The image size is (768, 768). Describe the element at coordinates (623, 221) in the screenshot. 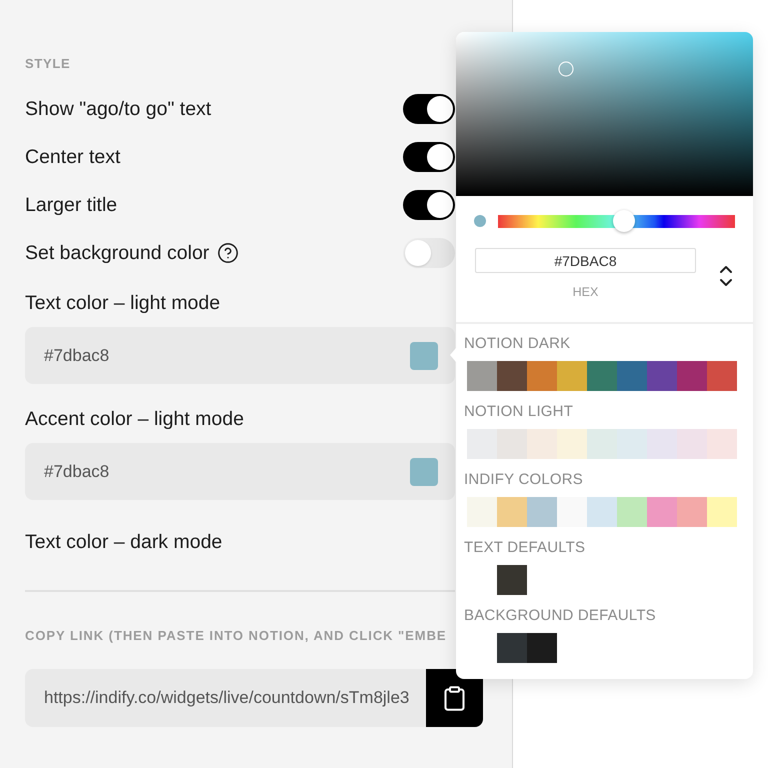

I see `slider-thumb` at that location.